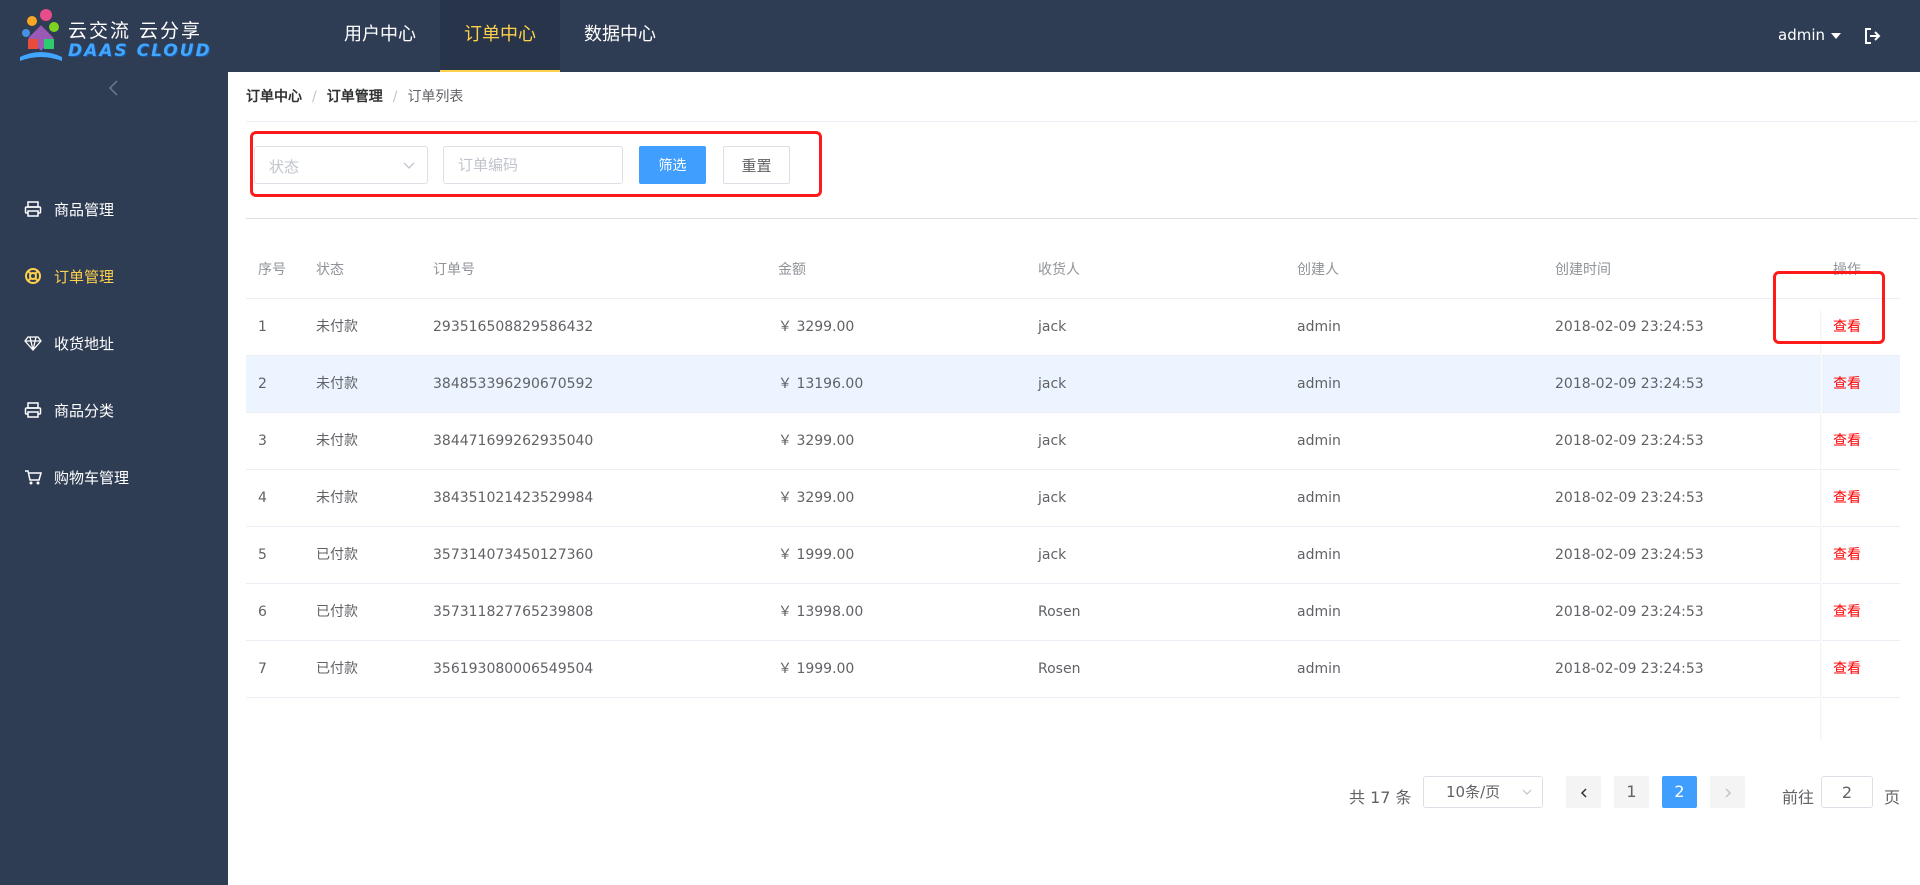 This screenshot has width=1920, height=885. What do you see at coordinates (262, 441) in the screenshot?
I see `cell-index: 3` at bounding box center [262, 441].